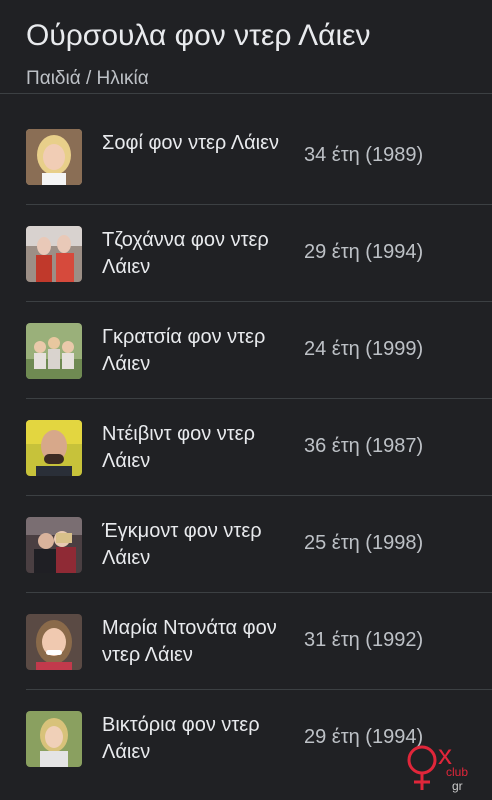  Describe the element at coordinates (259, 447) in the screenshot. I see `list-item: Ντέιβιντ φον ντερ Λάιεν 36 έτη (1987)` at that location.